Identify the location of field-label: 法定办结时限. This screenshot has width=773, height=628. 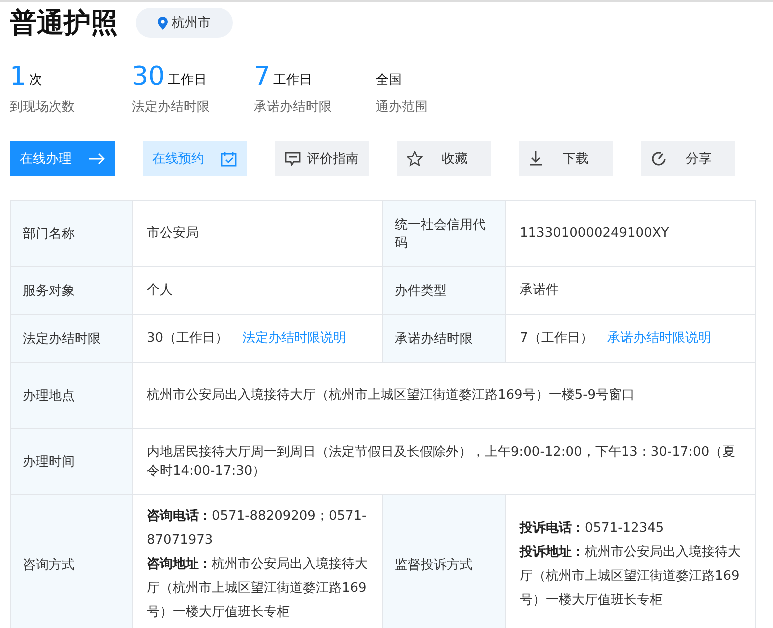
(72, 339).